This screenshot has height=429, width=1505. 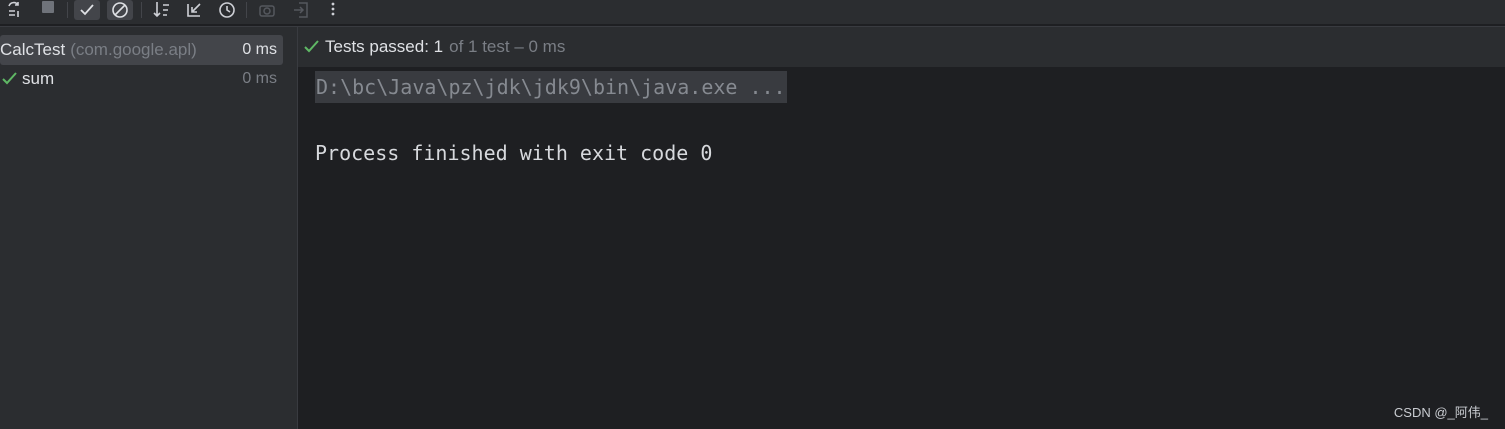 What do you see at coordinates (133, 49) in the screenshot?
I see `test-class-package: (com.google.apl)` at bounding box center [133, 49].